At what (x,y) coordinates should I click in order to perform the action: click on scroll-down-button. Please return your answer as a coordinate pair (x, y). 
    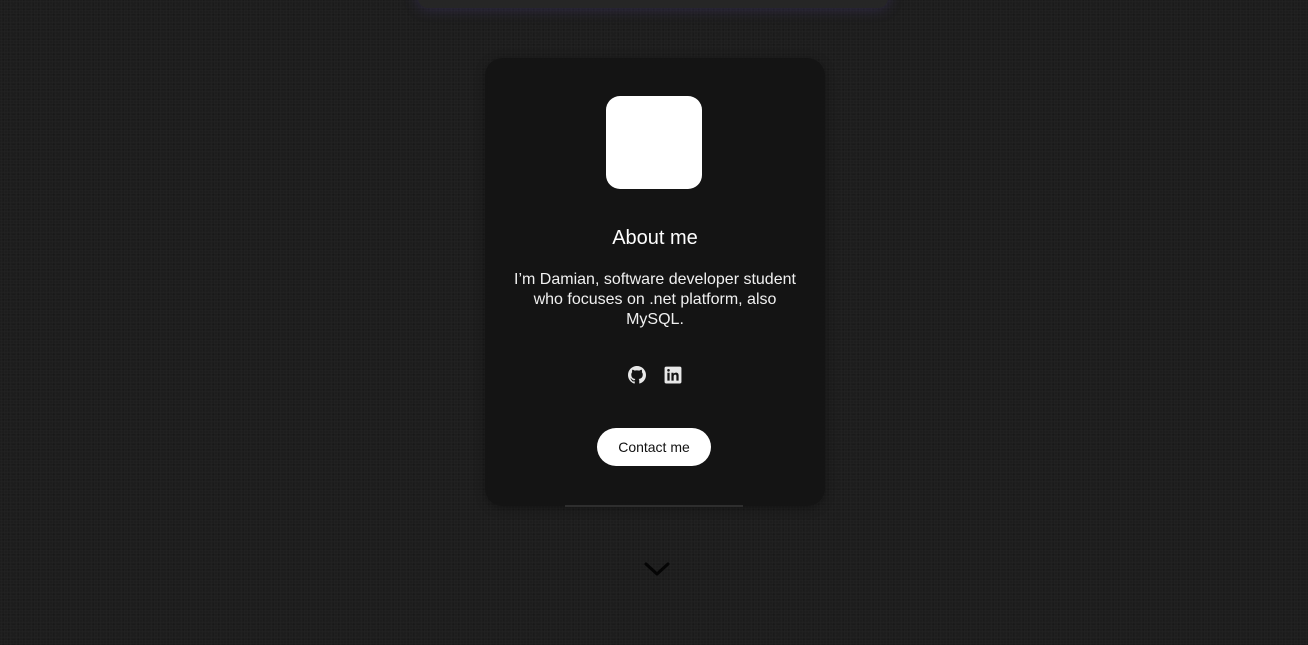
    Looking at the image, I should click on (657, 569).